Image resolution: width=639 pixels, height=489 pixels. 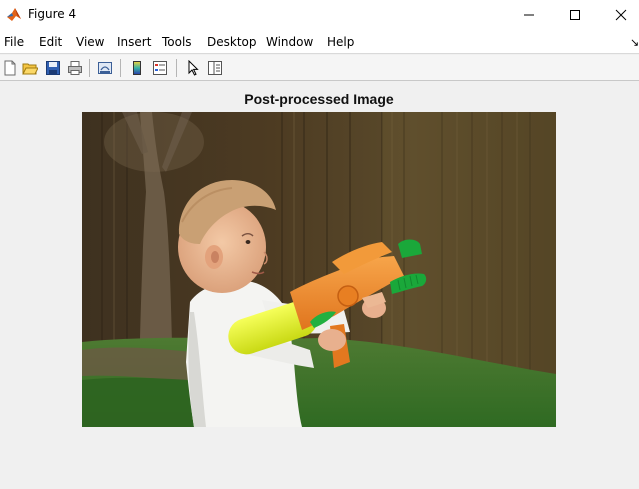 What do you see at coordinates (340, 42) in the screenshot?
I see `menu-help: Help` at bounding box center [340, 42].